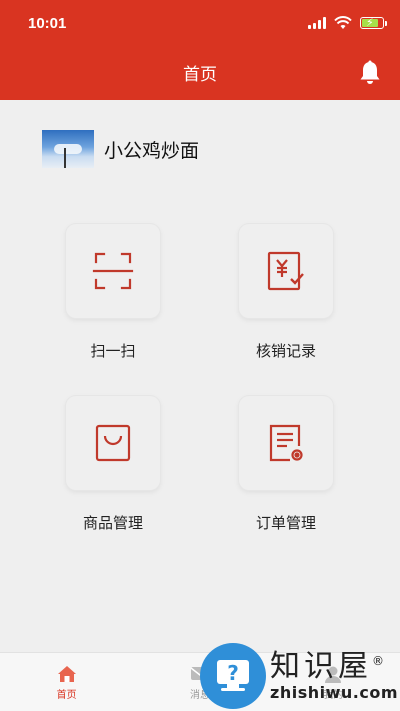  Describe the element at coordinates (285, 523) in the screenshot. I see `grid-label-order: 订单管理` at that location.